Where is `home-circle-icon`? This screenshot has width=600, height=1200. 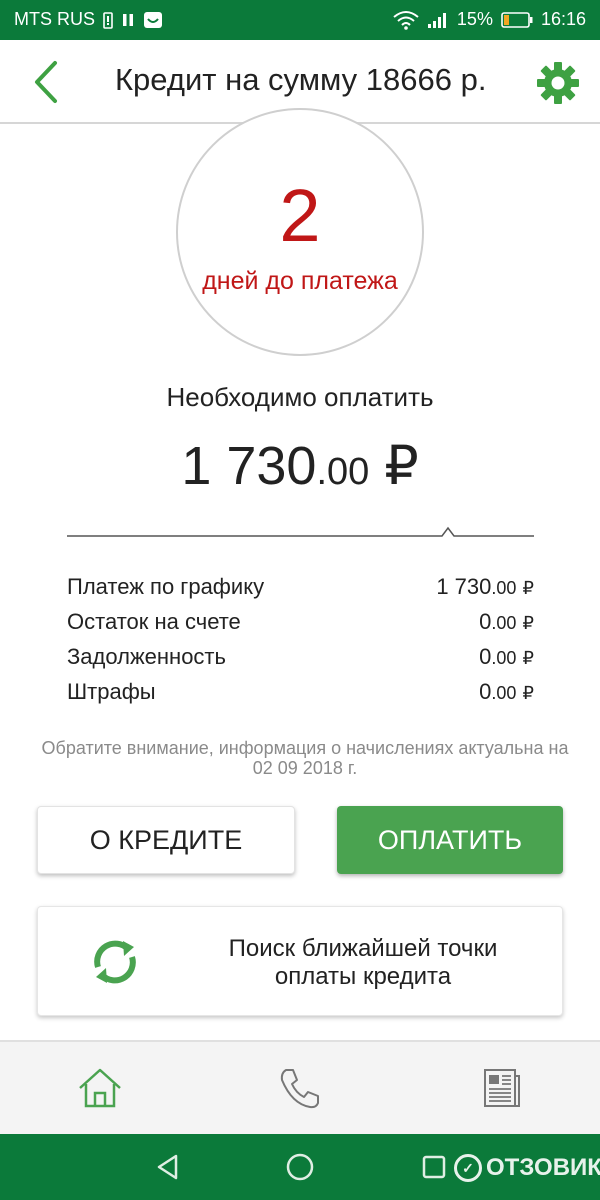
home-circle-icon is located at coordinates (300, 1167).